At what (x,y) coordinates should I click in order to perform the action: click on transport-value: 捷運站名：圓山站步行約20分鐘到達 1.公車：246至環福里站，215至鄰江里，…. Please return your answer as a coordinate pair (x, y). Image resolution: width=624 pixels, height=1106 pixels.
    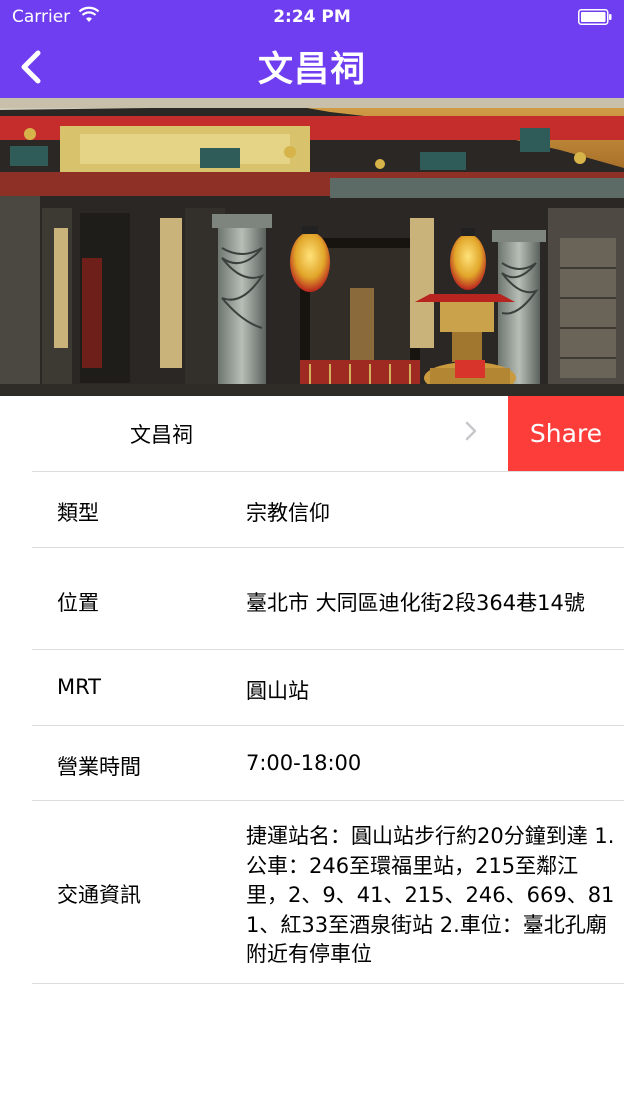
    Looking at the image, I should click on (430, 895).